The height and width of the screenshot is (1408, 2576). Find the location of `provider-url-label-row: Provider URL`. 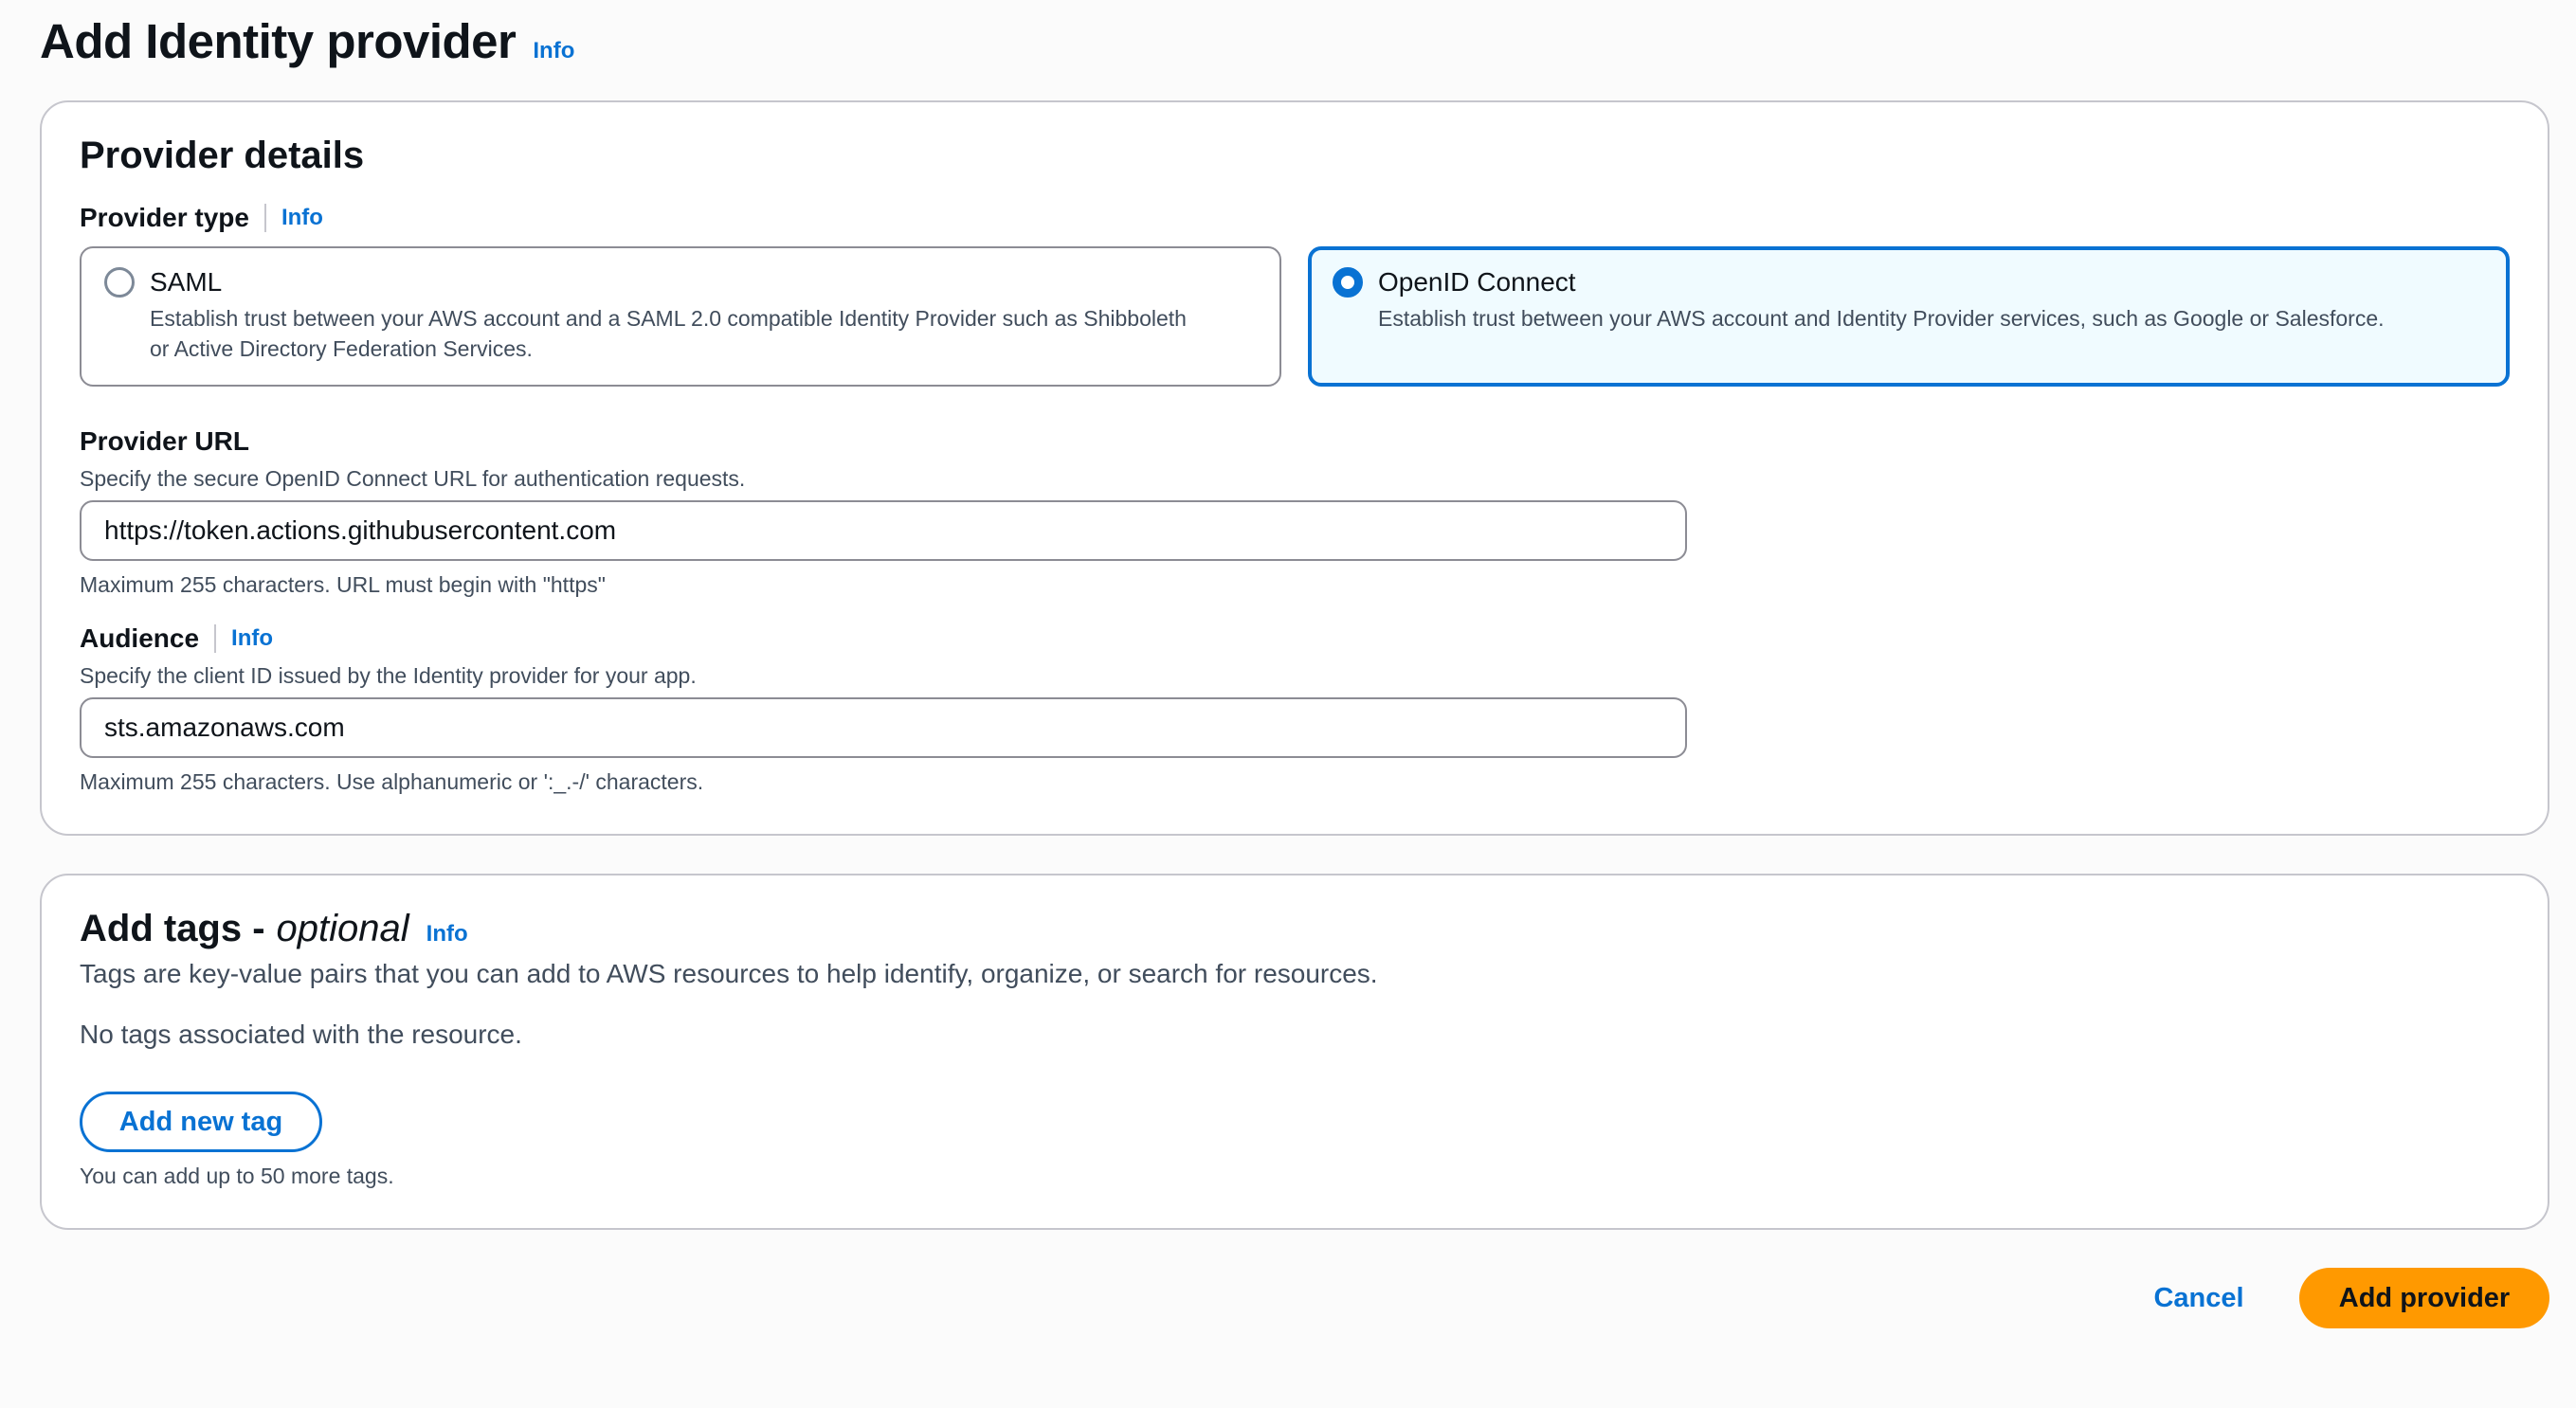

provider-url-label-row: Provider URL is located at coordinates (164, 442).